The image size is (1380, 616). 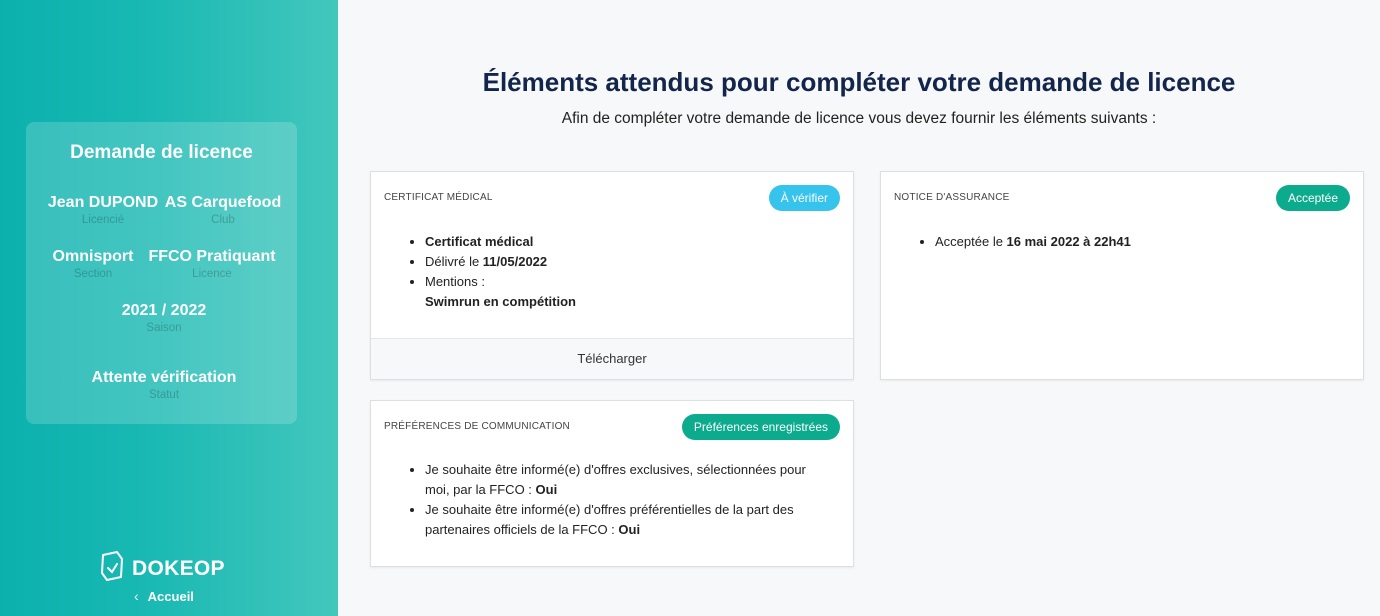 I want to click on field-label: Club, so click(x=223, y=220).